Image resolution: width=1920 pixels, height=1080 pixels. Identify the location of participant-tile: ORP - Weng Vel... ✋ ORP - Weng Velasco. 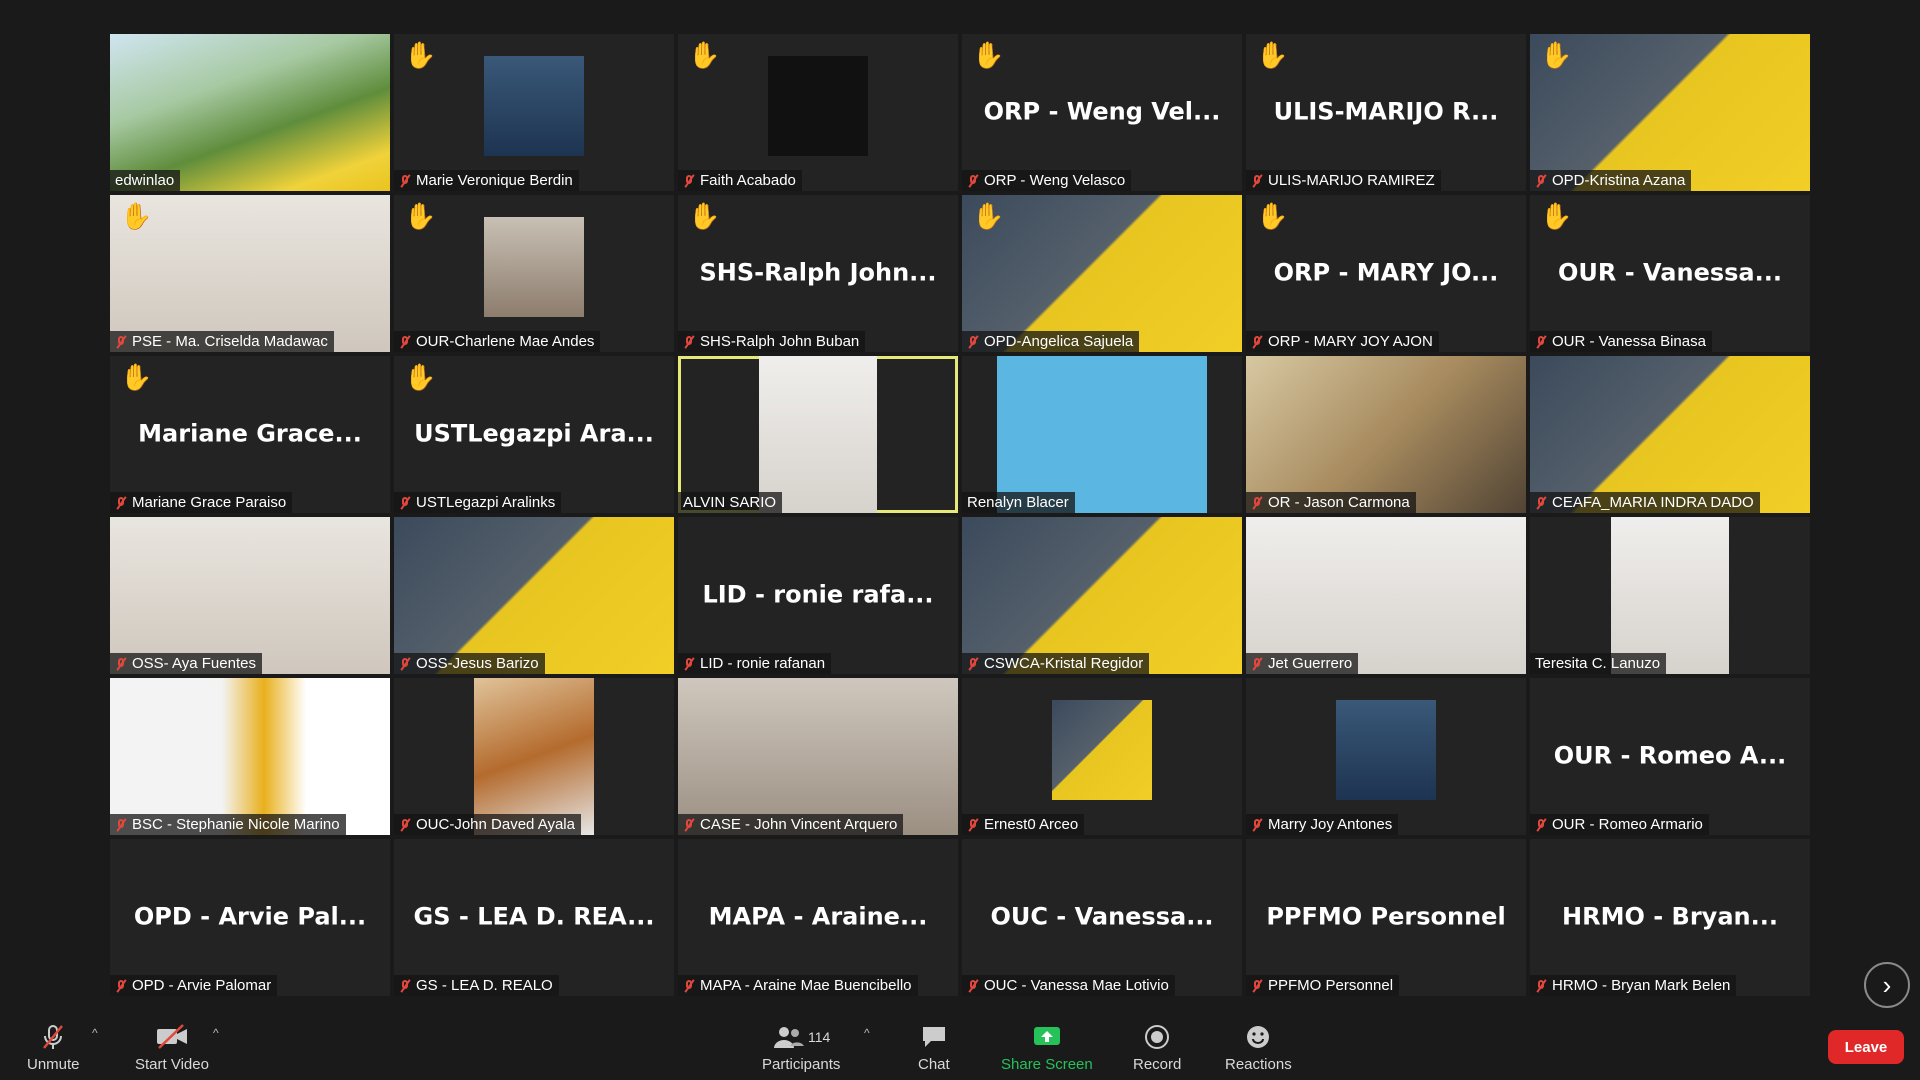
(1102, 112).